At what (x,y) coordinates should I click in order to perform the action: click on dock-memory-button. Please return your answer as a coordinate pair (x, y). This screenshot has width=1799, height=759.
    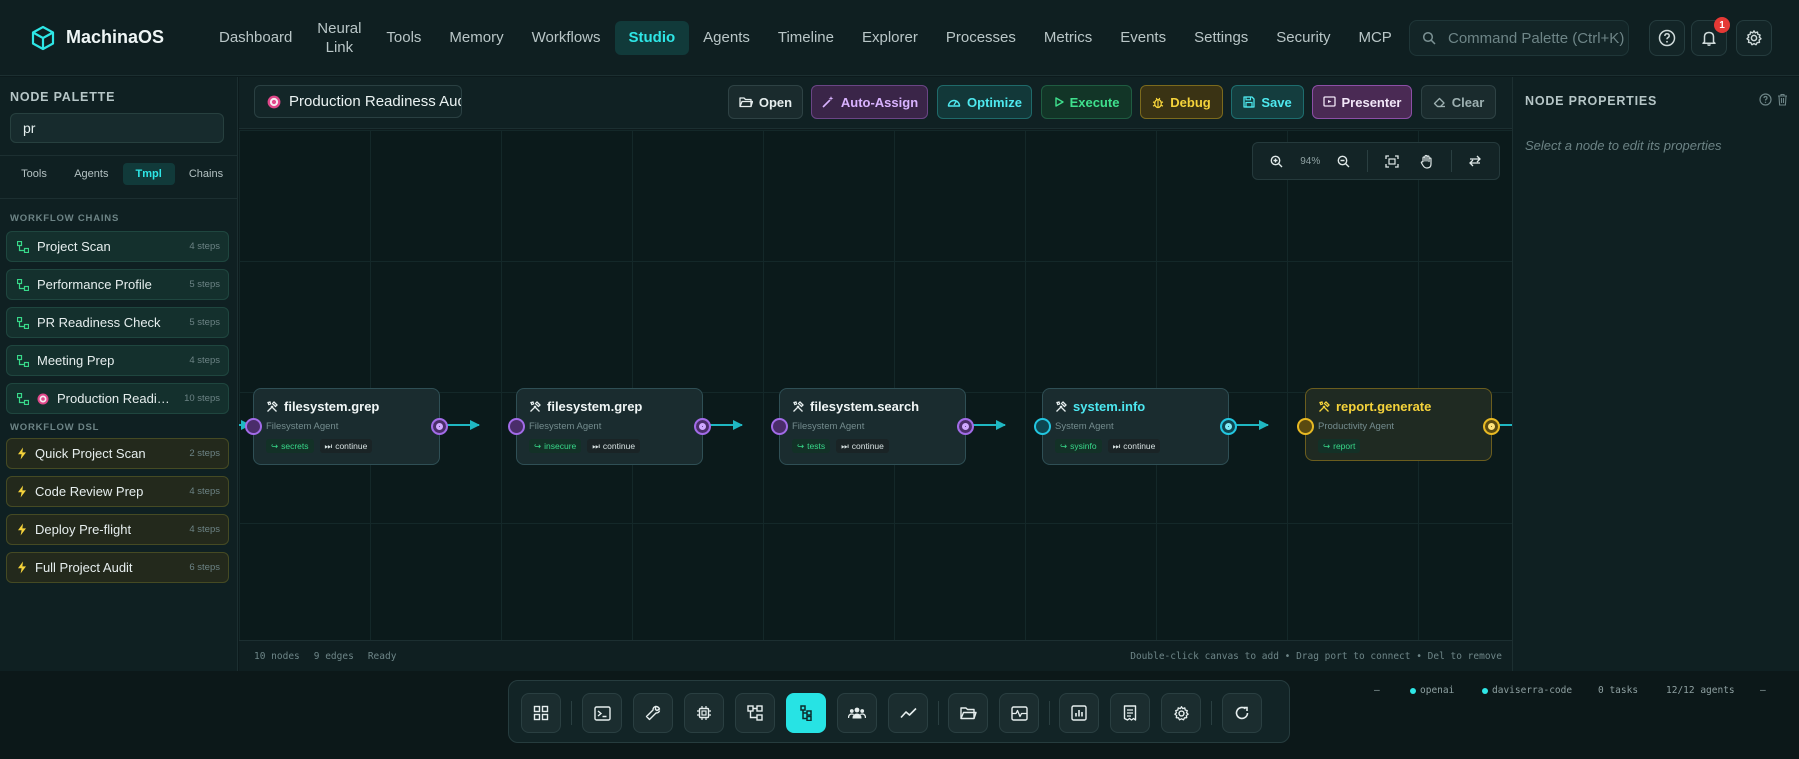
    Looking at the image, I should click on (704, 713).